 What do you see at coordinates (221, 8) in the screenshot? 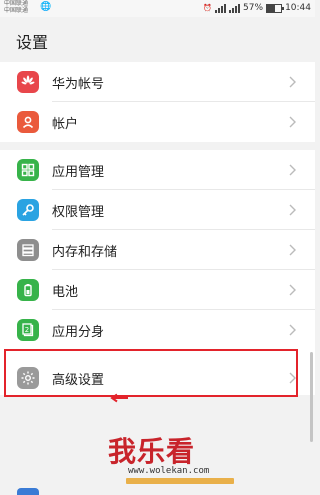
I see `signal-icon` at bounding box center [221, 8].